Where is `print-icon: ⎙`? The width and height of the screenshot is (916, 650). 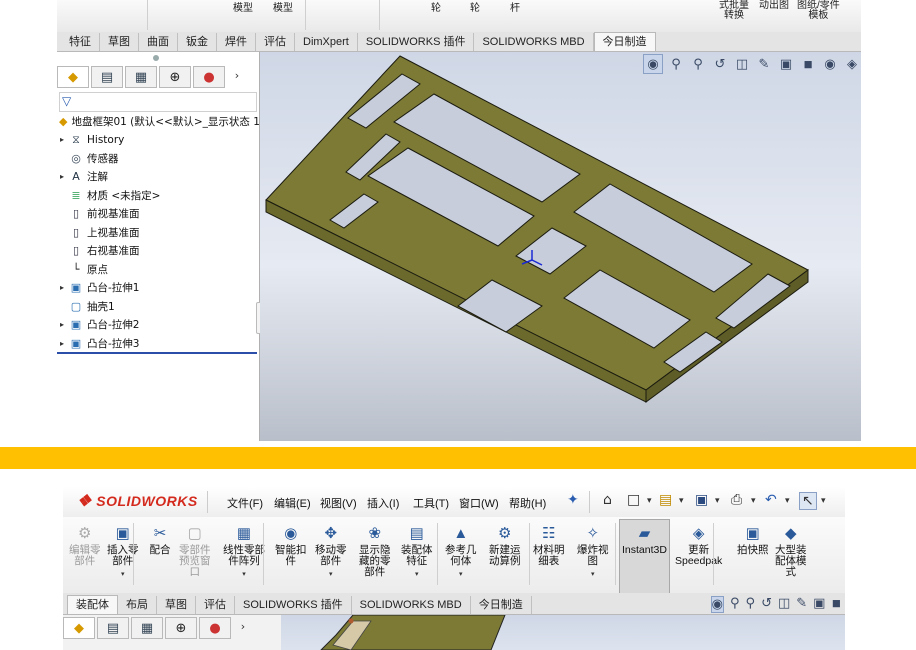 print-icon: ⎙ is located at coordinates (736, 500).